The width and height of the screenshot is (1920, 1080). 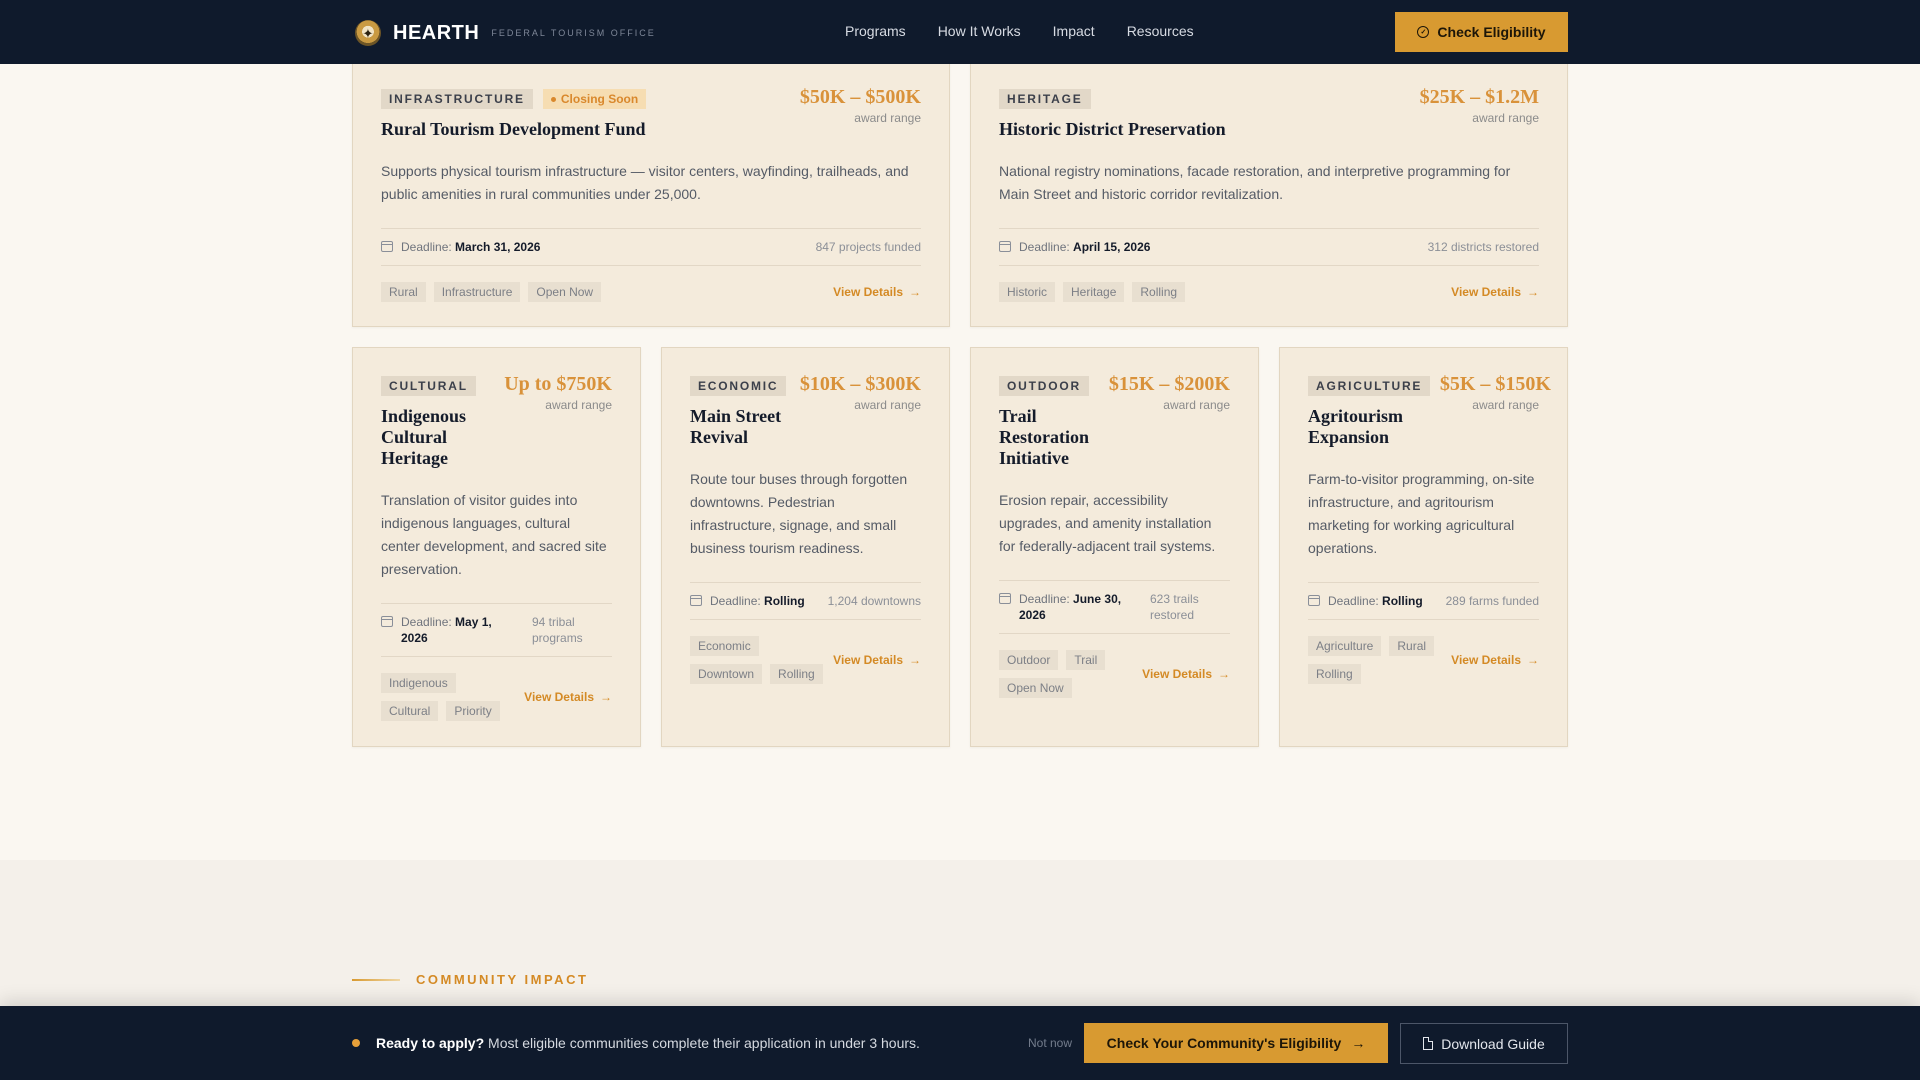 What do you see at coordinates (418, 683) in the screenshot?
I see `tag: Indigenous` at bounding box center [418, 683].